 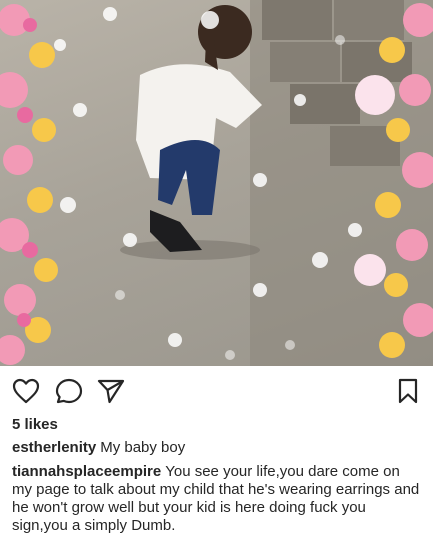 What do you see at coordinates (143, 447) in the screenshot?
I see `caption-text: My baby boy` at bounding box center [143, 447].